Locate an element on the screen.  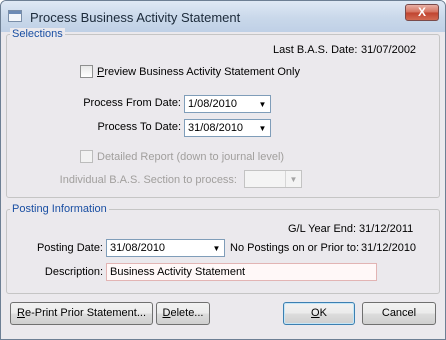
process-from-date-value: 1/08/2010 is located at coordinates (212, 104).